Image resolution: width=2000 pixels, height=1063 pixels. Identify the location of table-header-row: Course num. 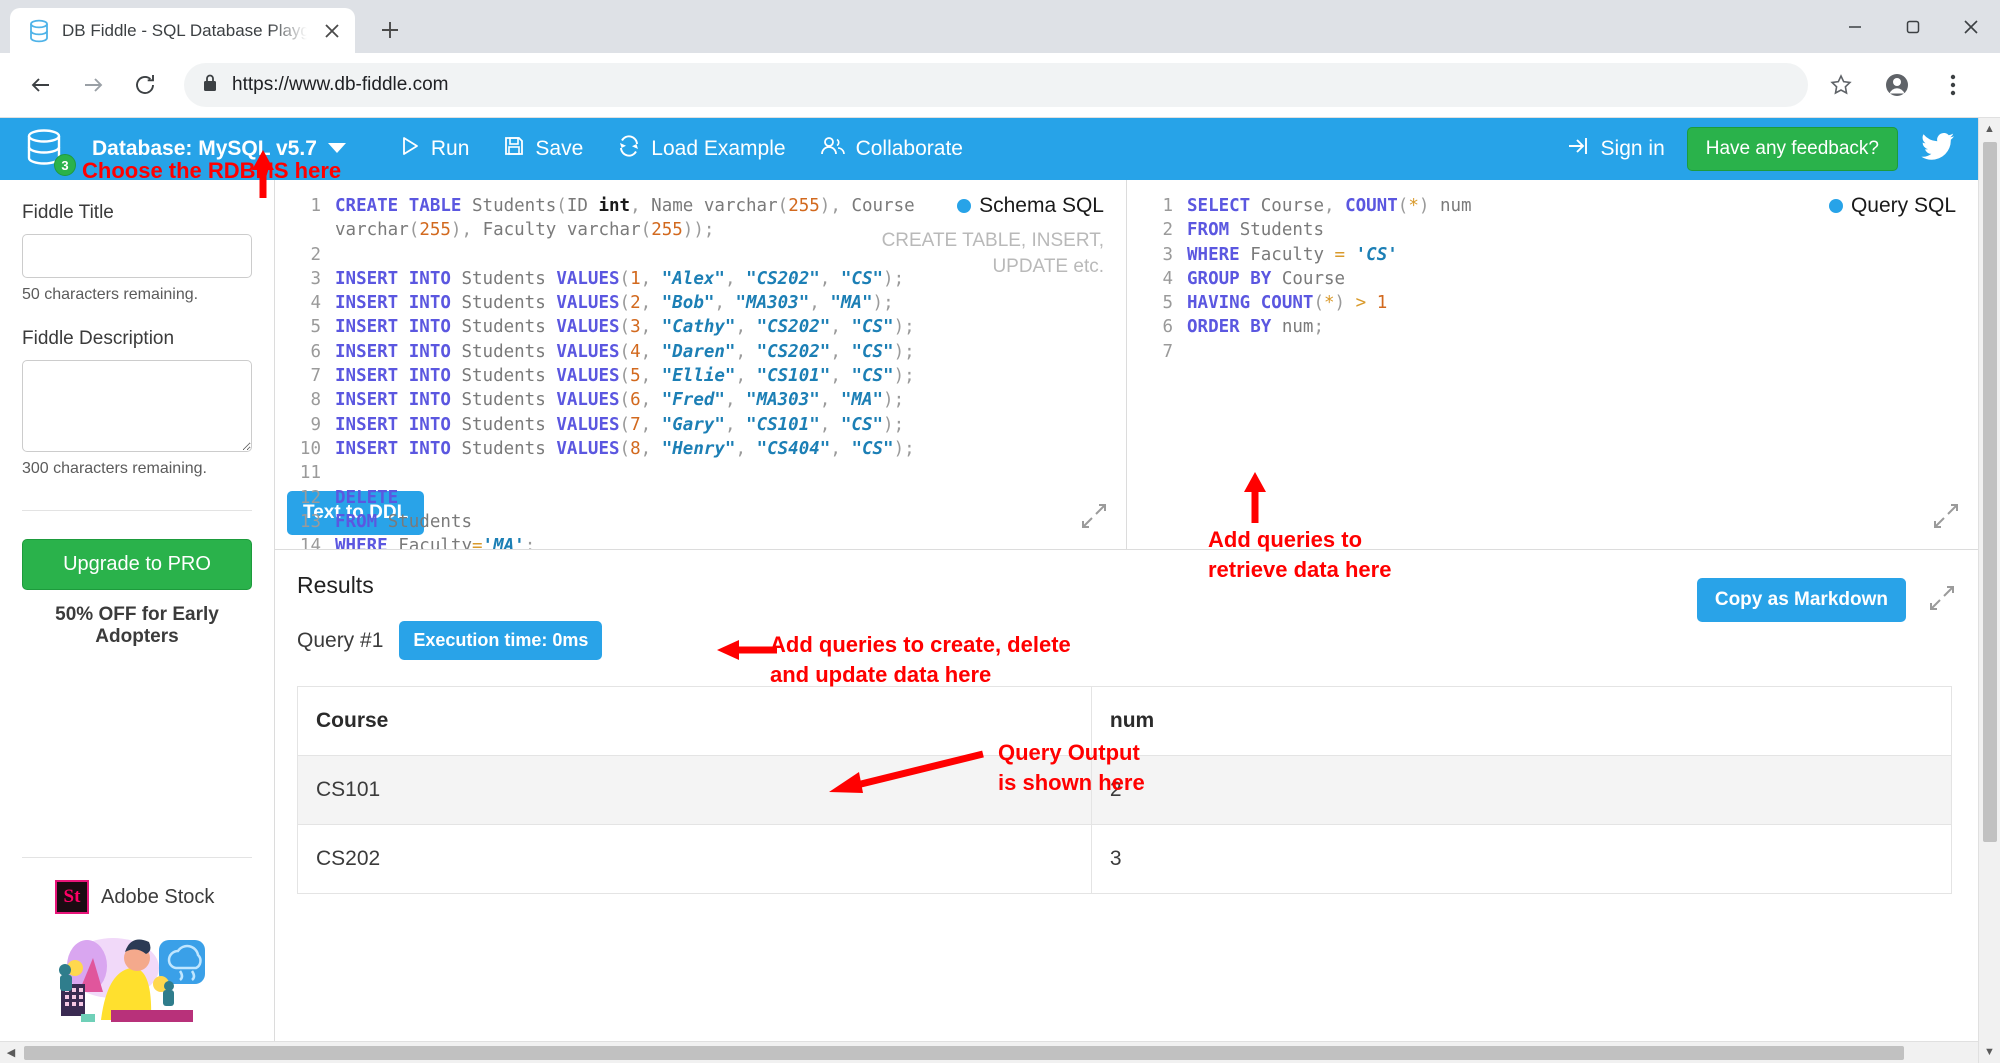
(1125, 721).